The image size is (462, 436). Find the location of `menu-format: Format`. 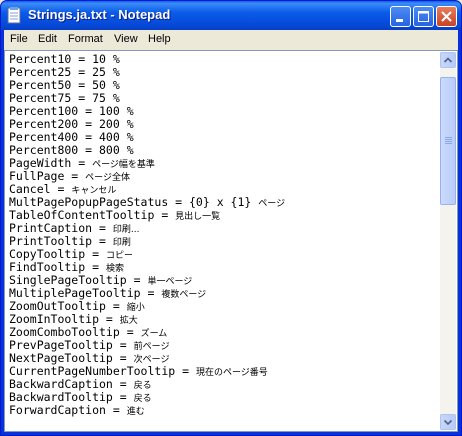

menu-format: Format is located at coordinates (85, 39).